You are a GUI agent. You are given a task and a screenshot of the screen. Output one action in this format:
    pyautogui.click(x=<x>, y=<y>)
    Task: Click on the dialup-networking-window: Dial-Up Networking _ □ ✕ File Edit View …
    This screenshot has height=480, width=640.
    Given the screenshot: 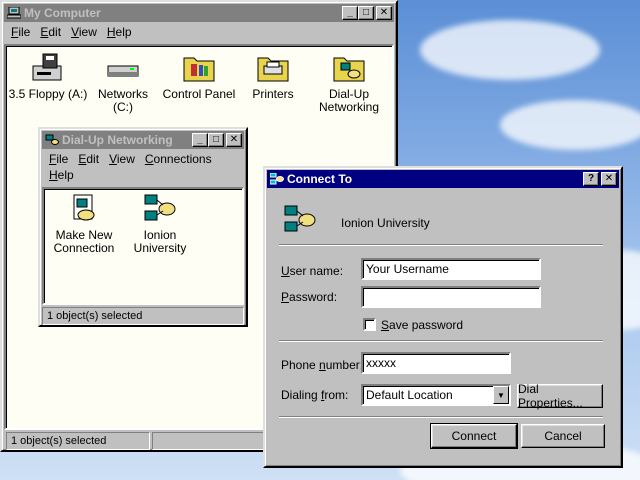 What is the action you would take?
    pyautogui.click(x=143, y=227)
    